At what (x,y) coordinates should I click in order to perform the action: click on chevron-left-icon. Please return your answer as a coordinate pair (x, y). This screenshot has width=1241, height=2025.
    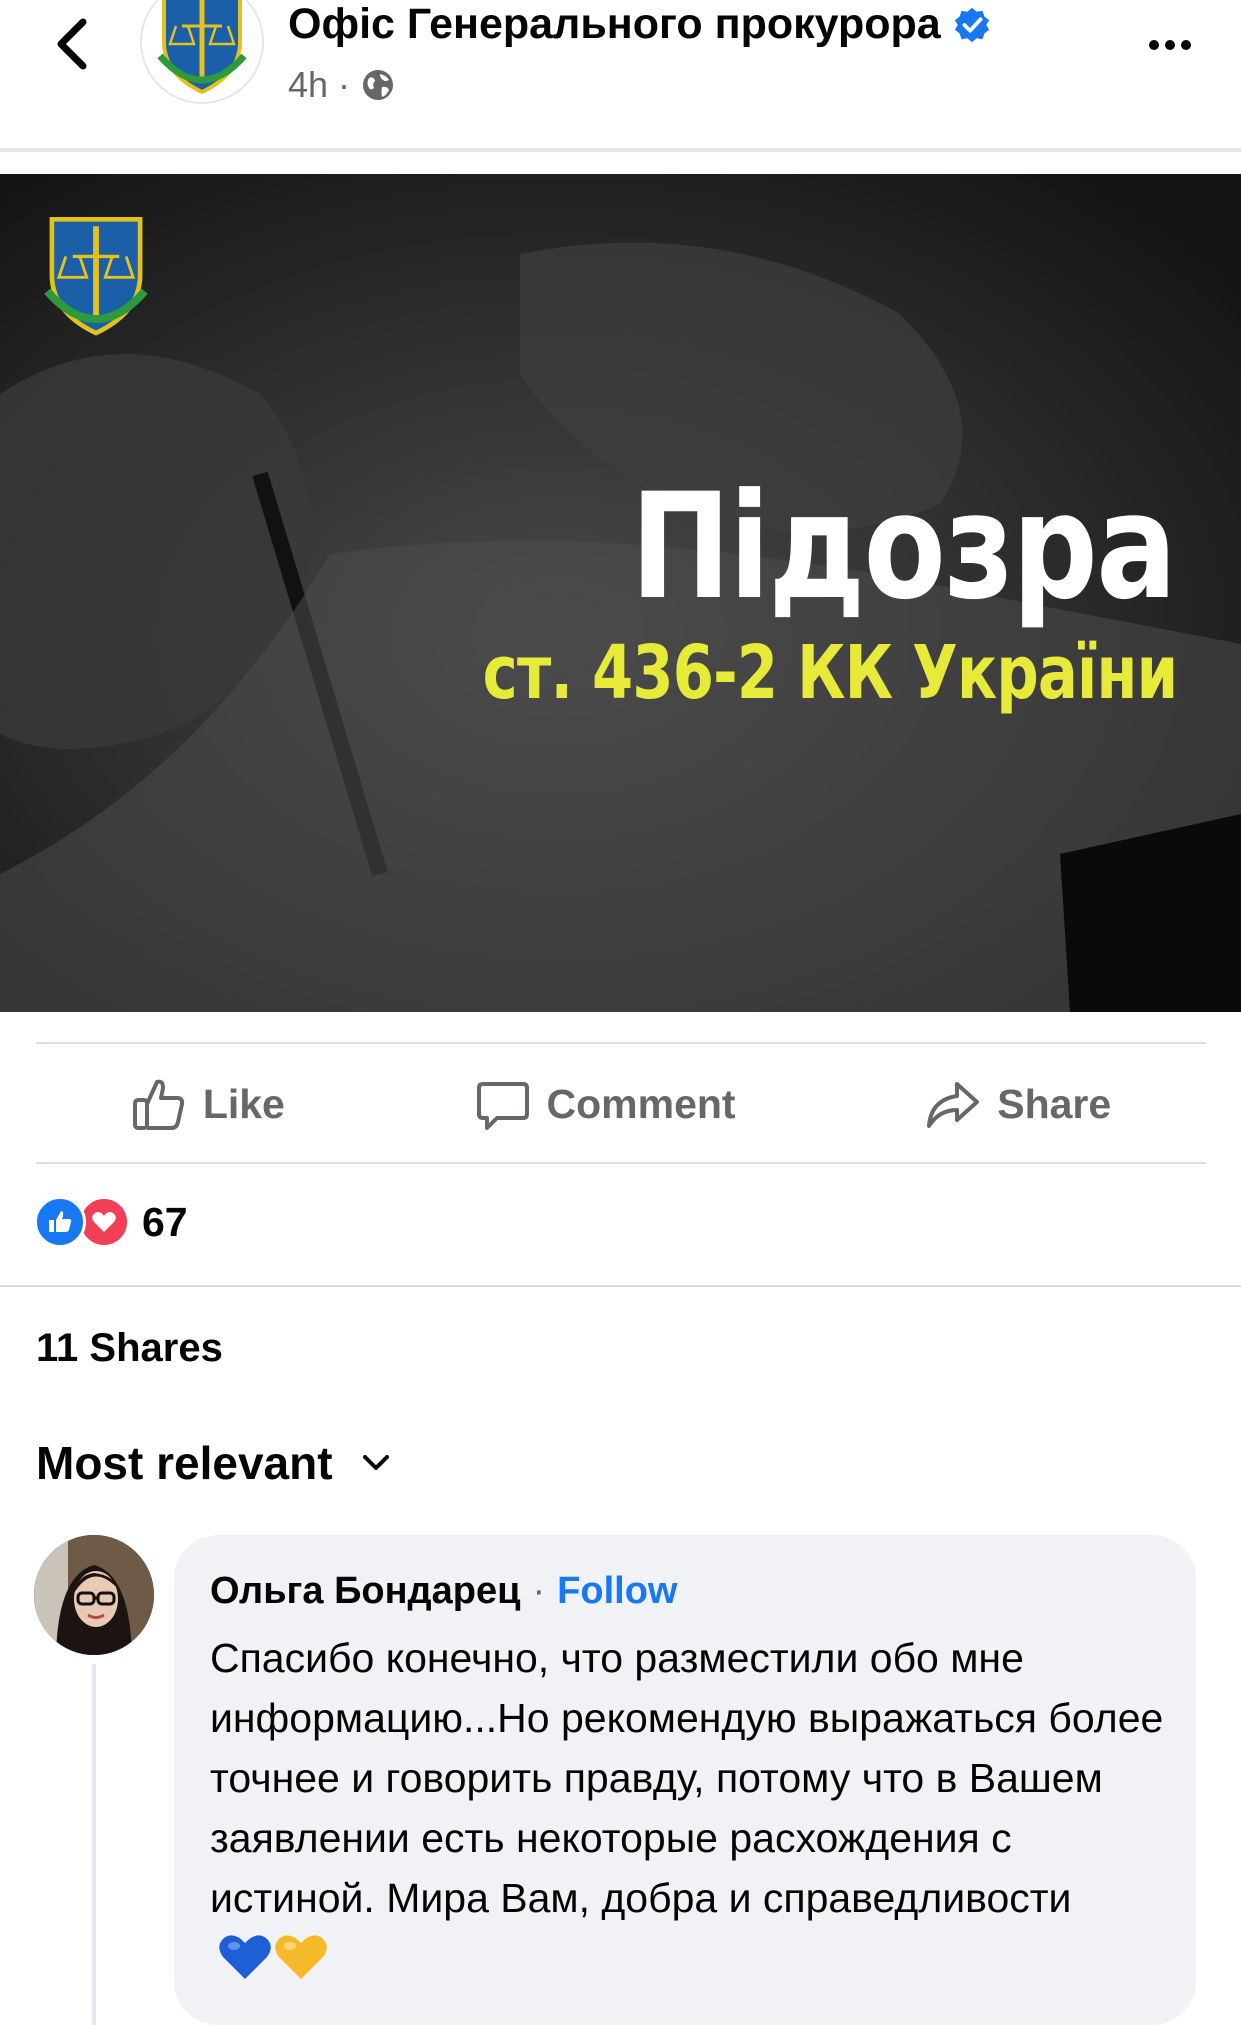
    Looking at the image, I should click on (72, 44).